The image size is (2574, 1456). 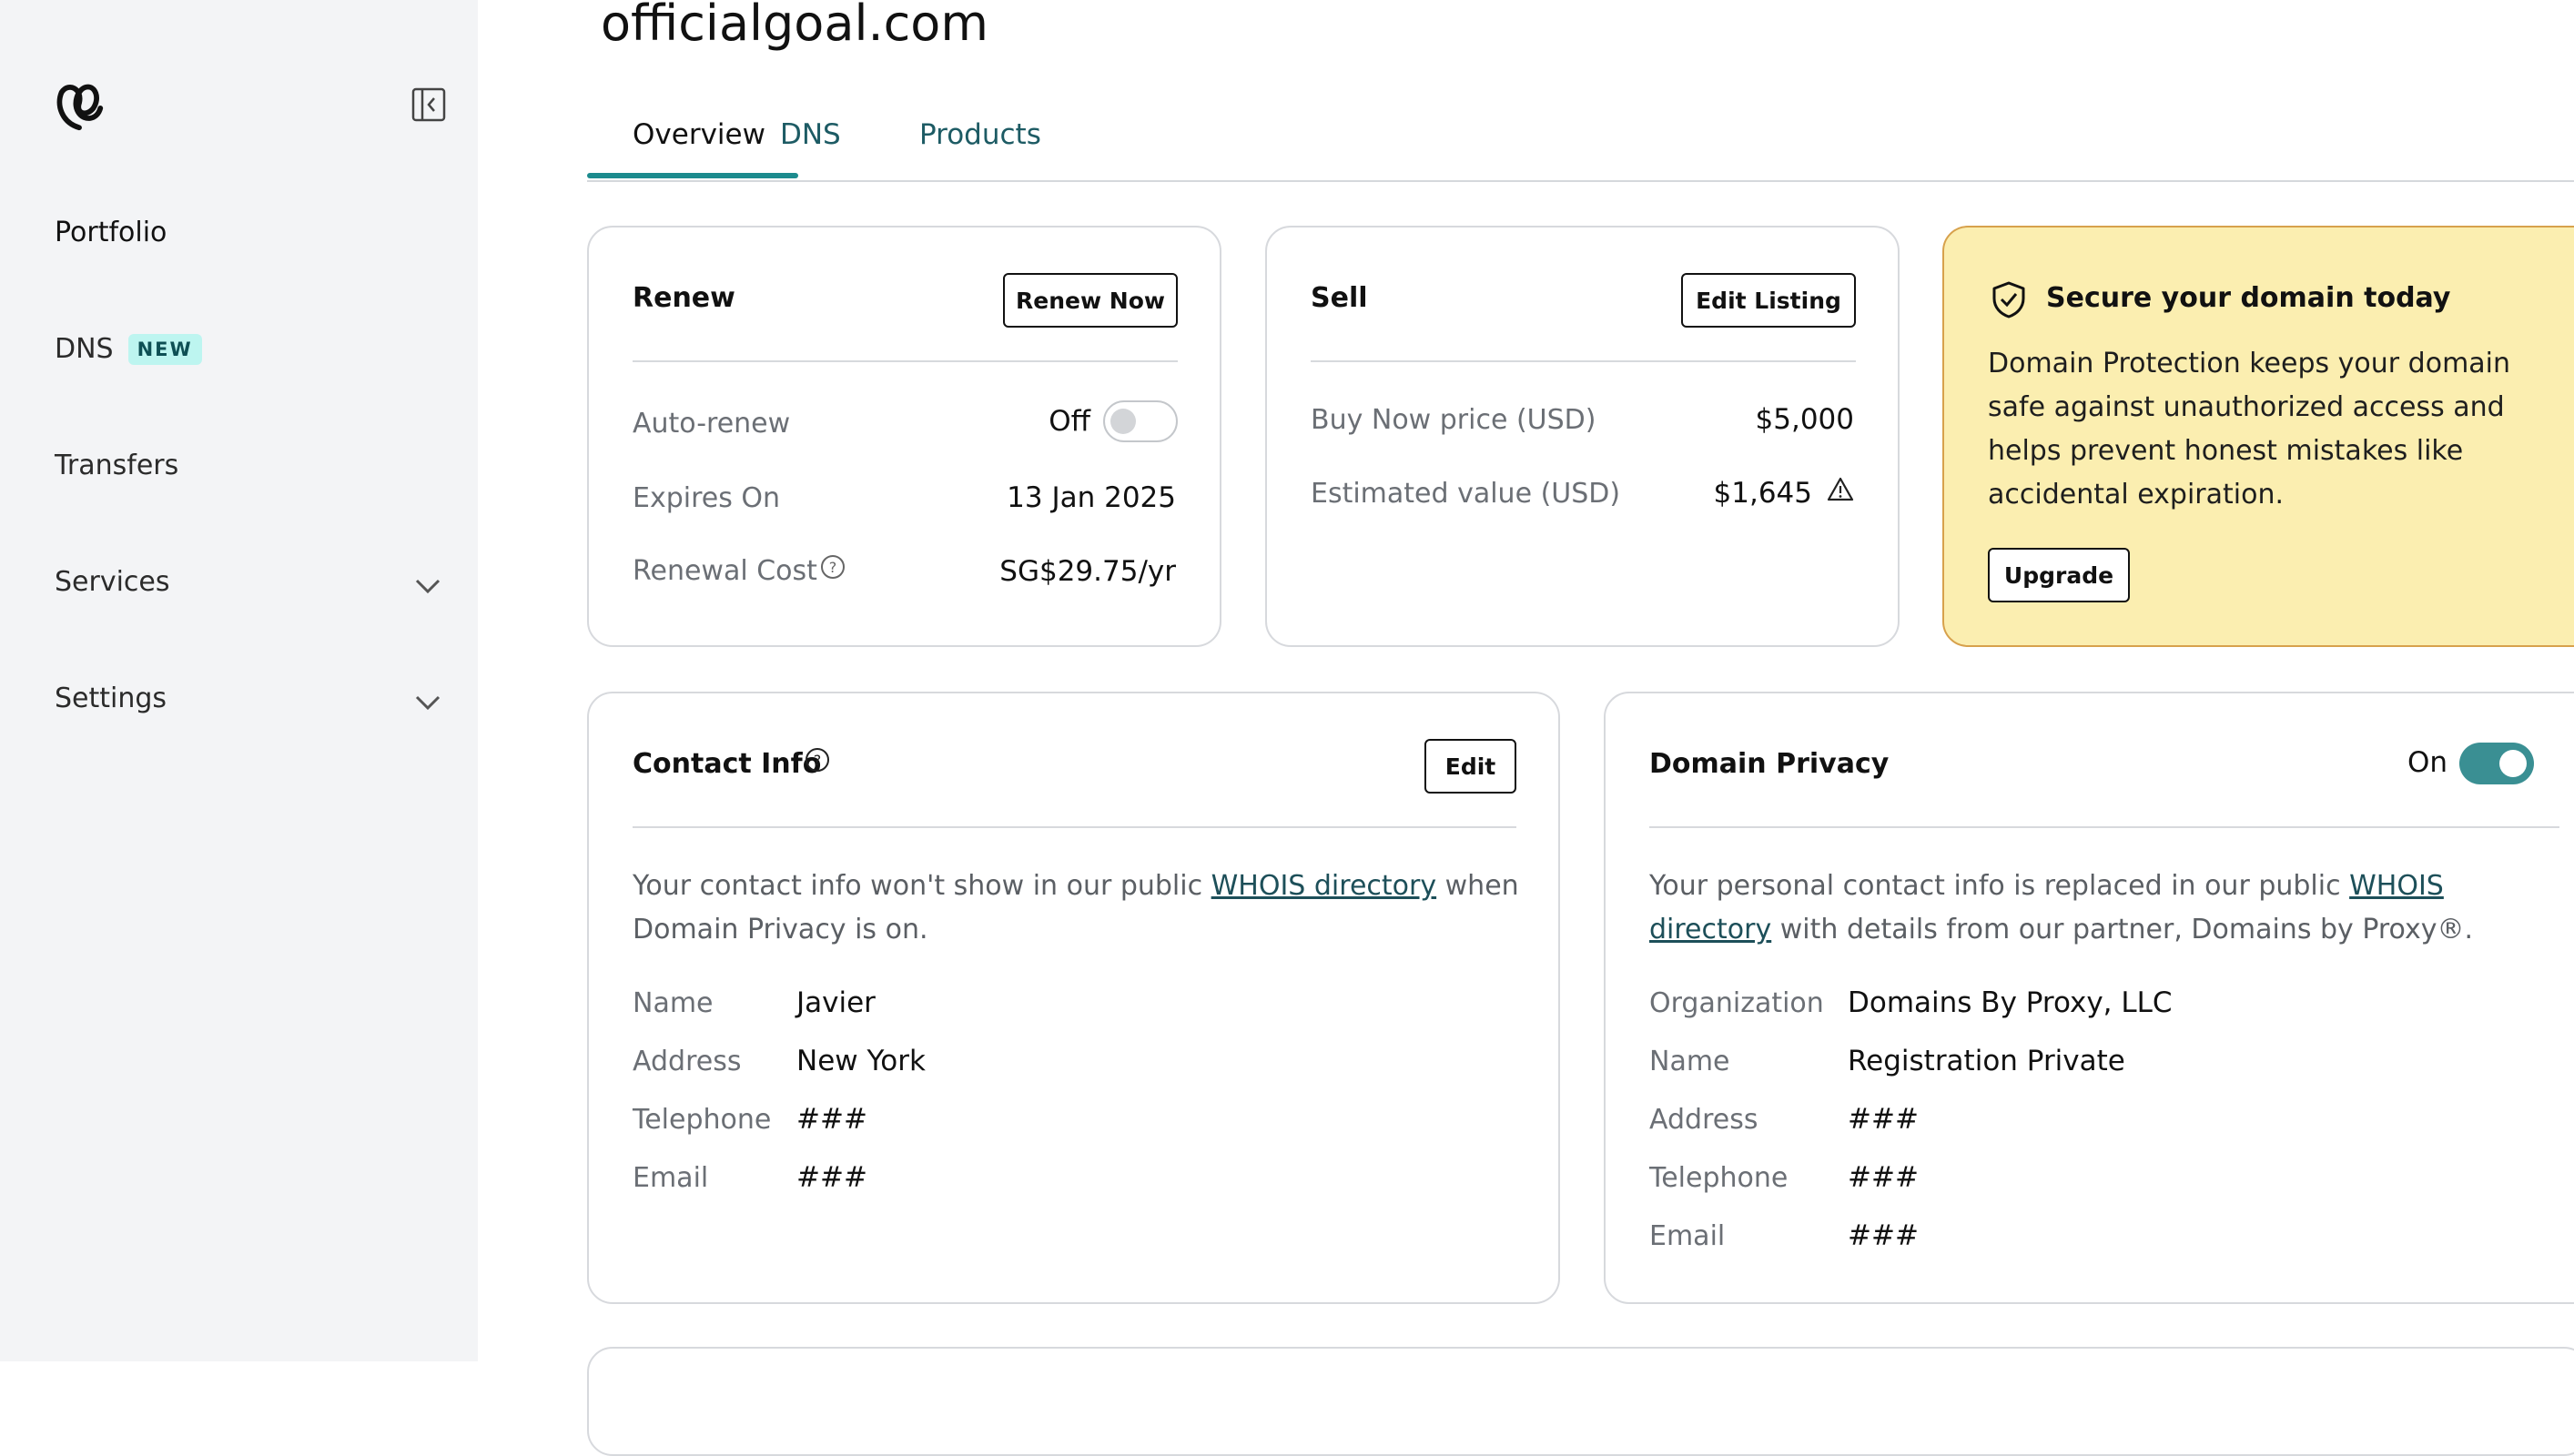 I want to click on card-title: Domain Privacy, so click(x=1769, y=764).